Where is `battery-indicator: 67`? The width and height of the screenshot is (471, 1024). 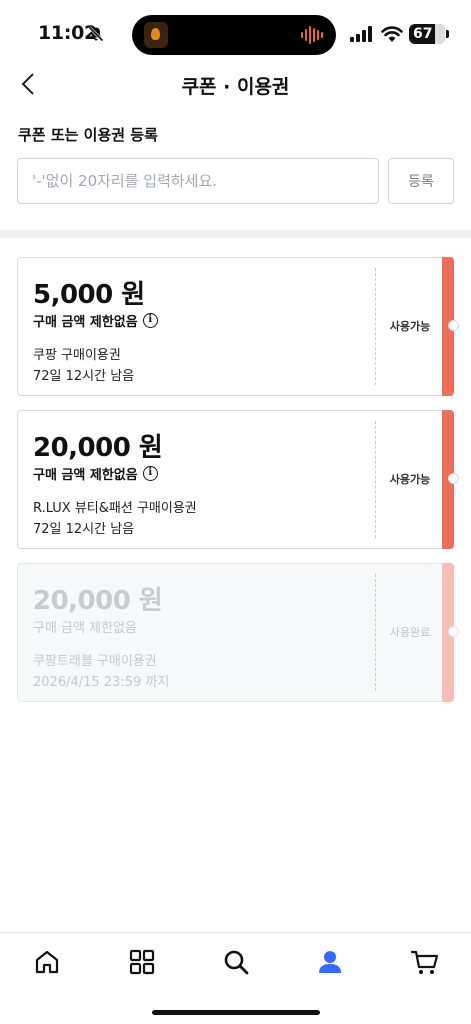
battery-indicator: 67 is located at coordinates (429, 34).